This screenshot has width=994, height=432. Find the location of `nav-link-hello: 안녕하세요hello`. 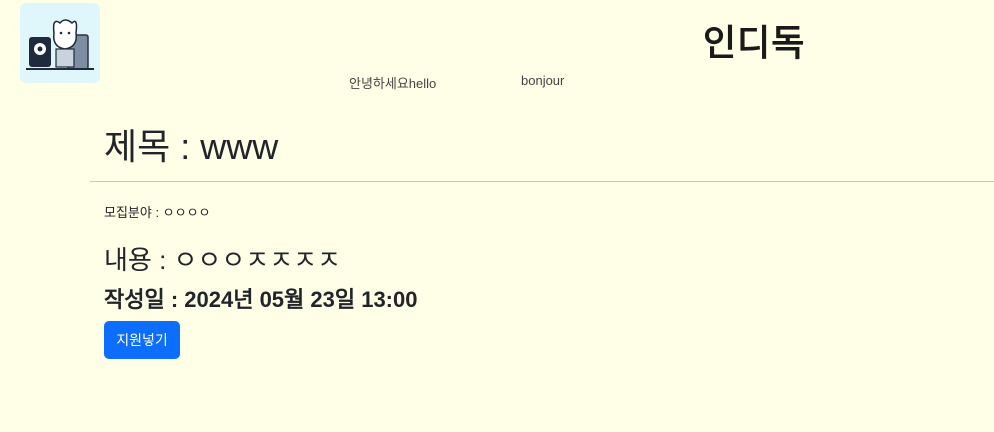

nav-link-hello: 안녕하세요hello is located at coordinates (392, 82).